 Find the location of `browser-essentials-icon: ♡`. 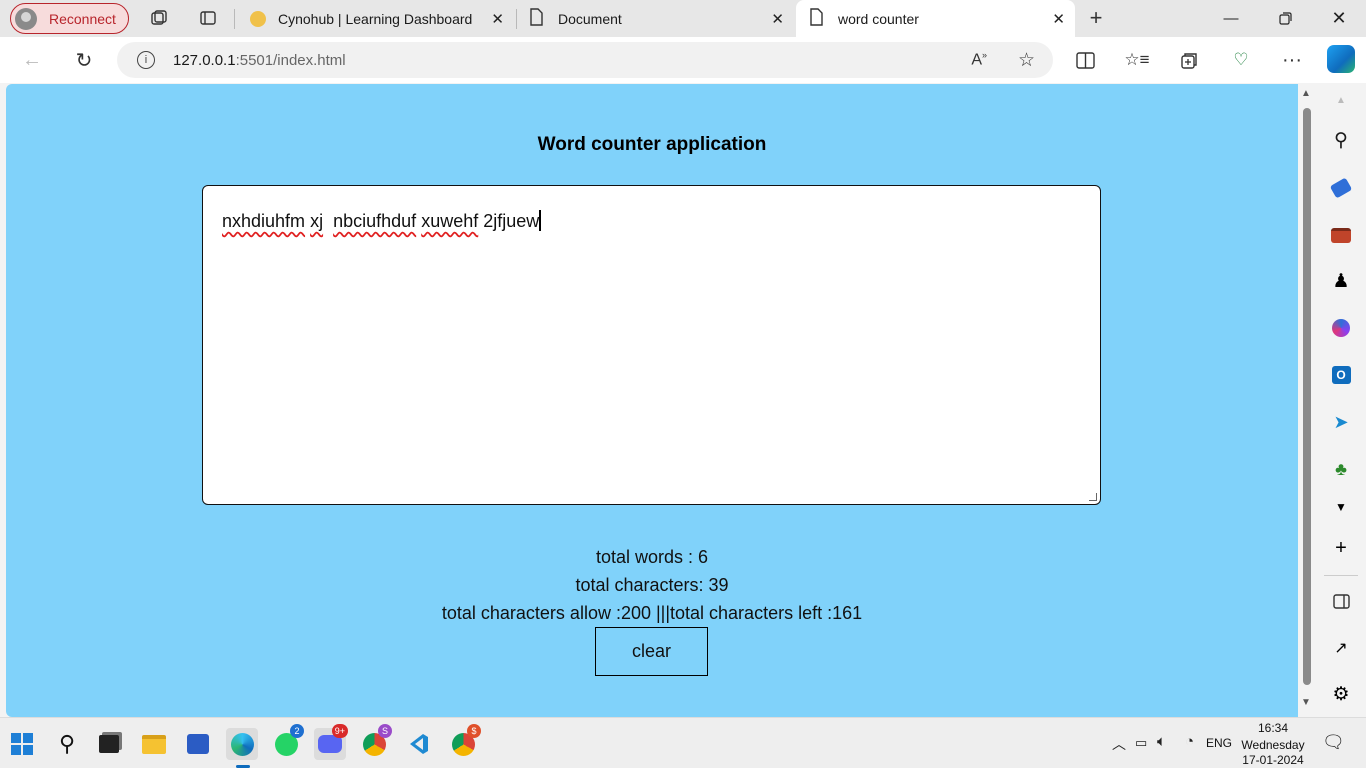

browser-essentials-icon: ♡ is located at coordinates (1241, 60).